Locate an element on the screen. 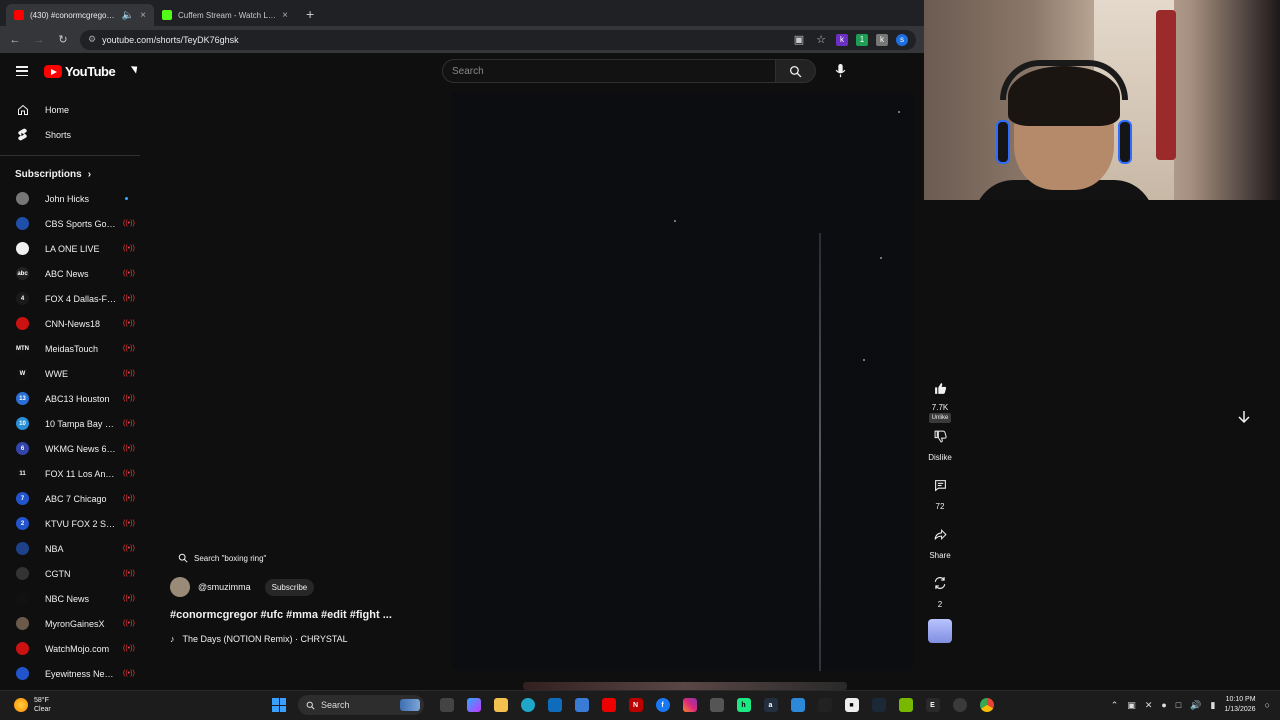 Image resolution: width=1280 pixels, height=720 pixels. subscription-item: CGTN ((•)) is located at coordinates (70, 573).